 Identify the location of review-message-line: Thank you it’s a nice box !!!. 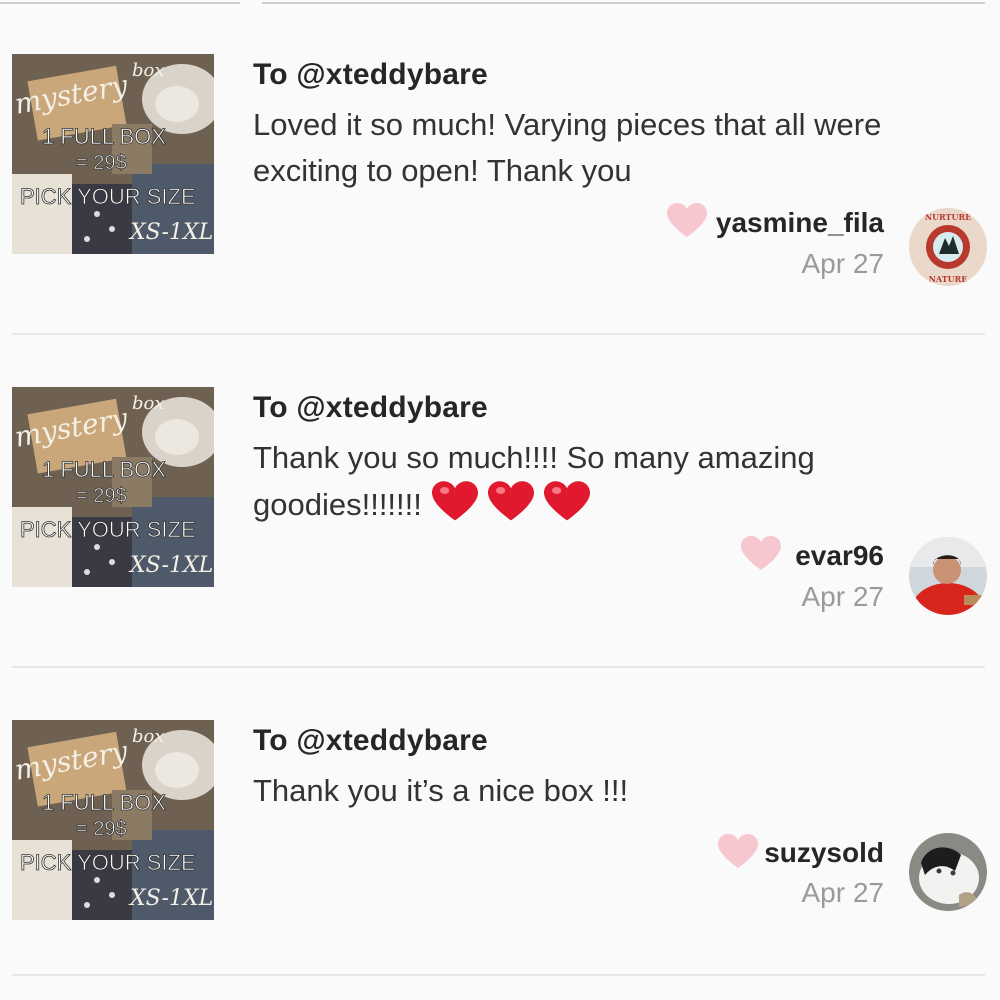
(441, 790).